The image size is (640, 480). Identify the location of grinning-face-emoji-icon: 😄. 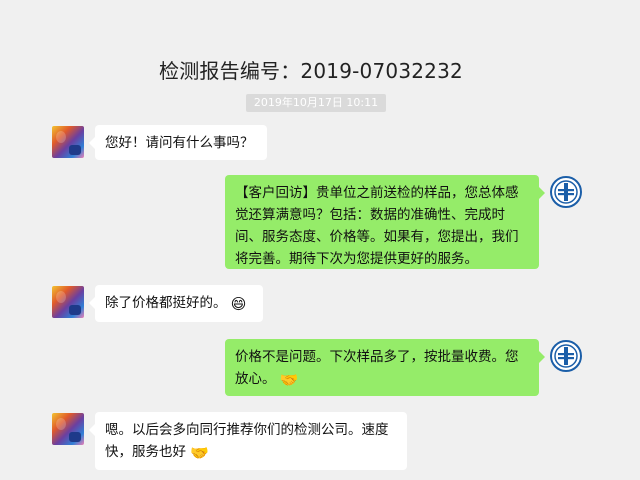
(238, 304).